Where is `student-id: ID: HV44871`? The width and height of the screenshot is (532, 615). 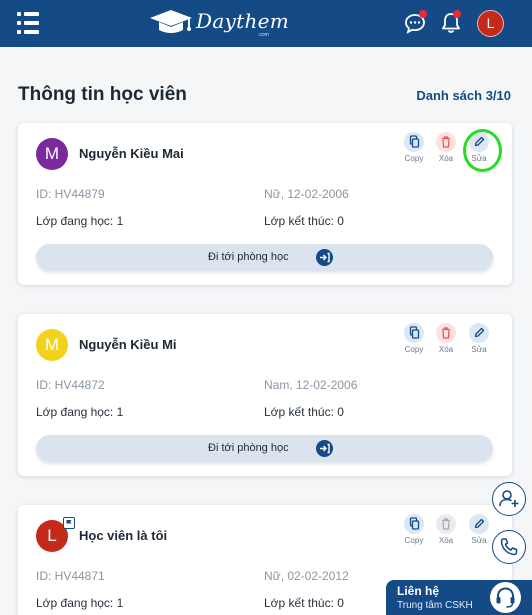 student-id: ID: HV44871 is located at coordinates (70, 576).